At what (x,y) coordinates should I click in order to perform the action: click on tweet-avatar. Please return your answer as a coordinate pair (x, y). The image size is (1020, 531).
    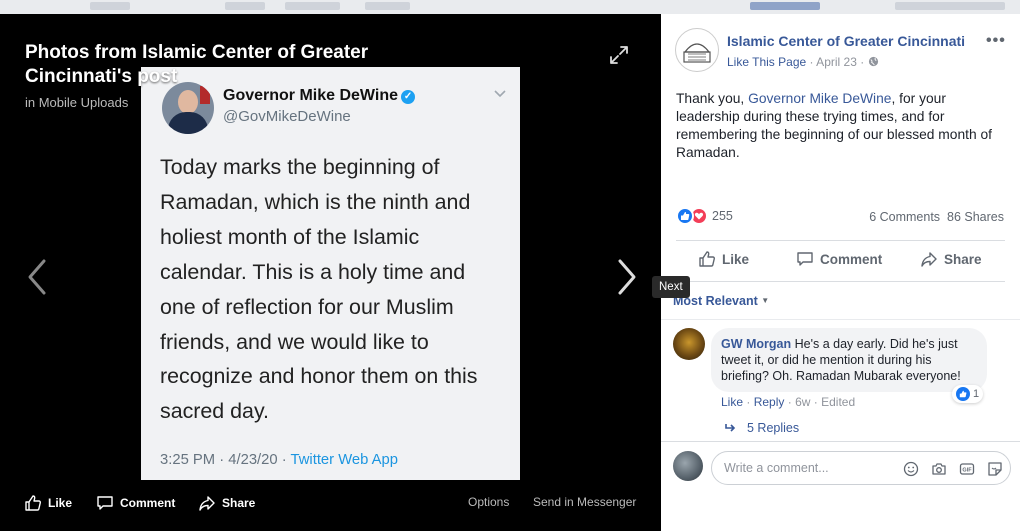
    Looking at the image, I should click on (188, 108).